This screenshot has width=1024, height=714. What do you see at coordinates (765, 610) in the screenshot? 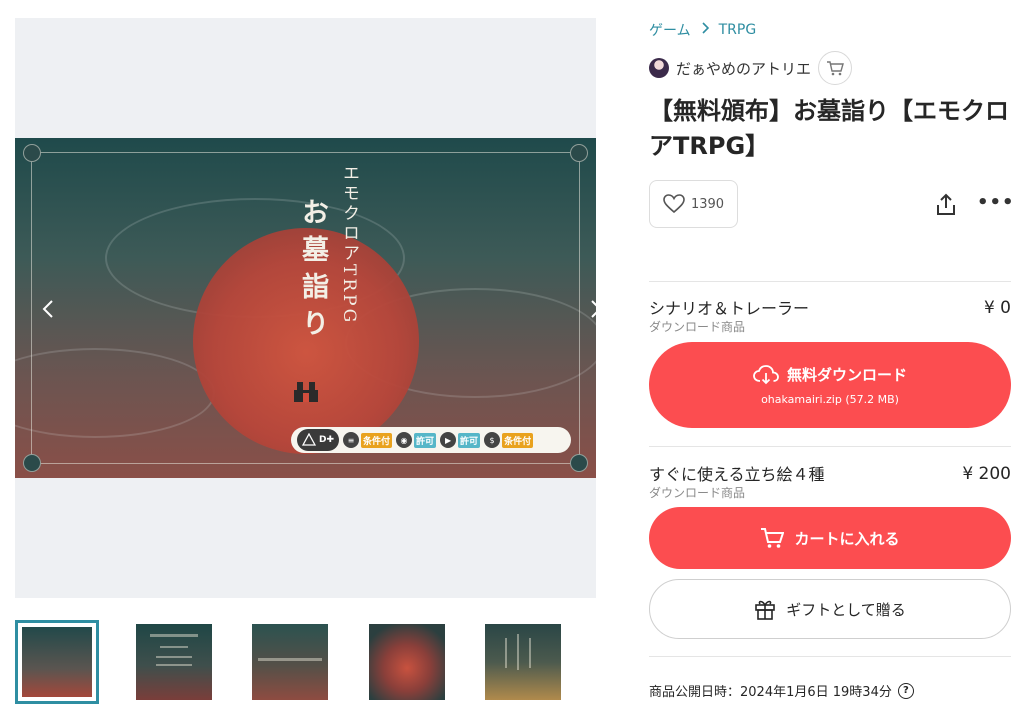
I see `gift-icon` at bounding box center [765, 610].